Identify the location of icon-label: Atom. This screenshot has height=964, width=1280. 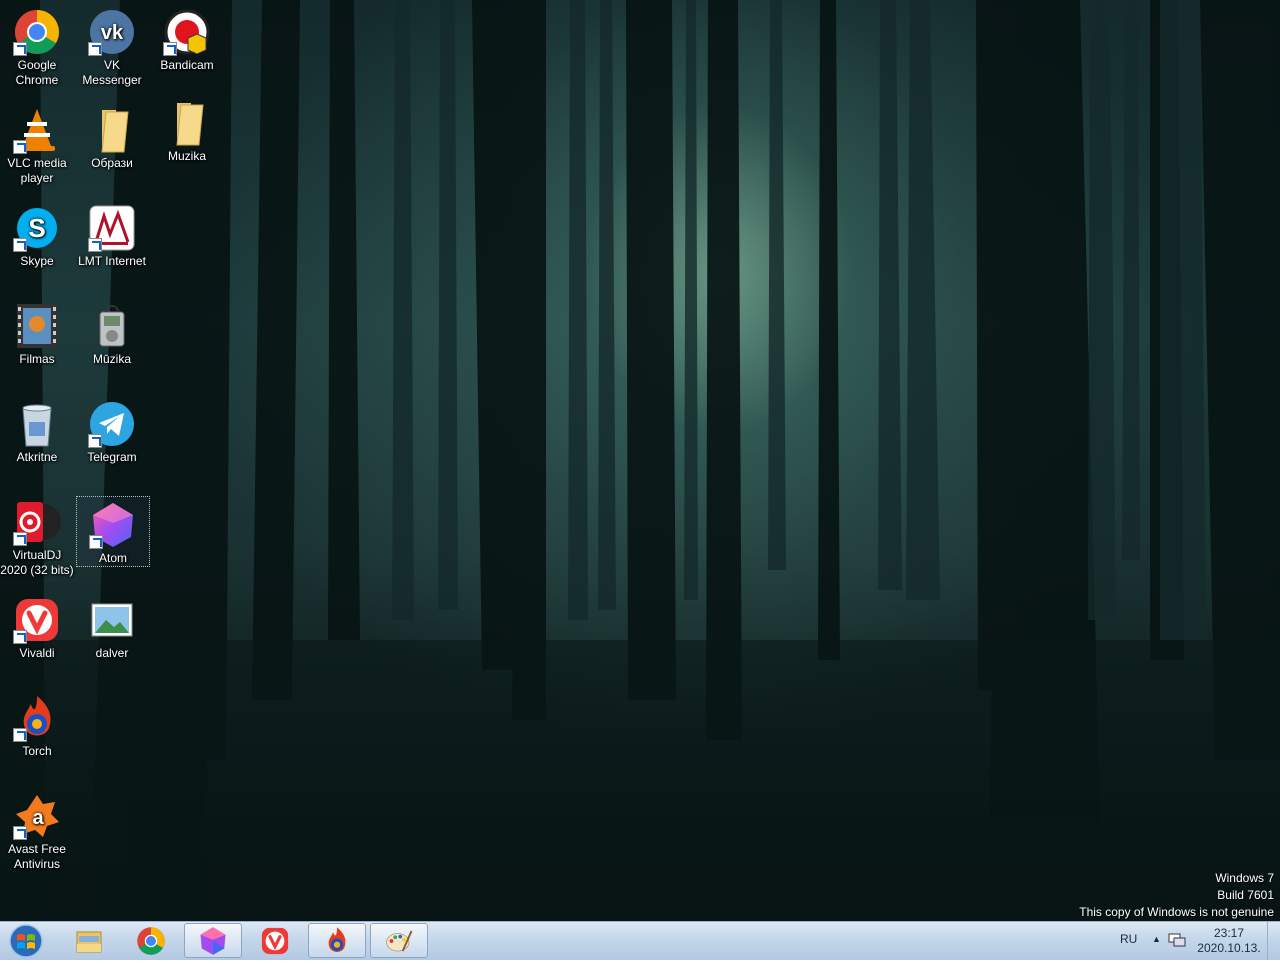
(112, 558).